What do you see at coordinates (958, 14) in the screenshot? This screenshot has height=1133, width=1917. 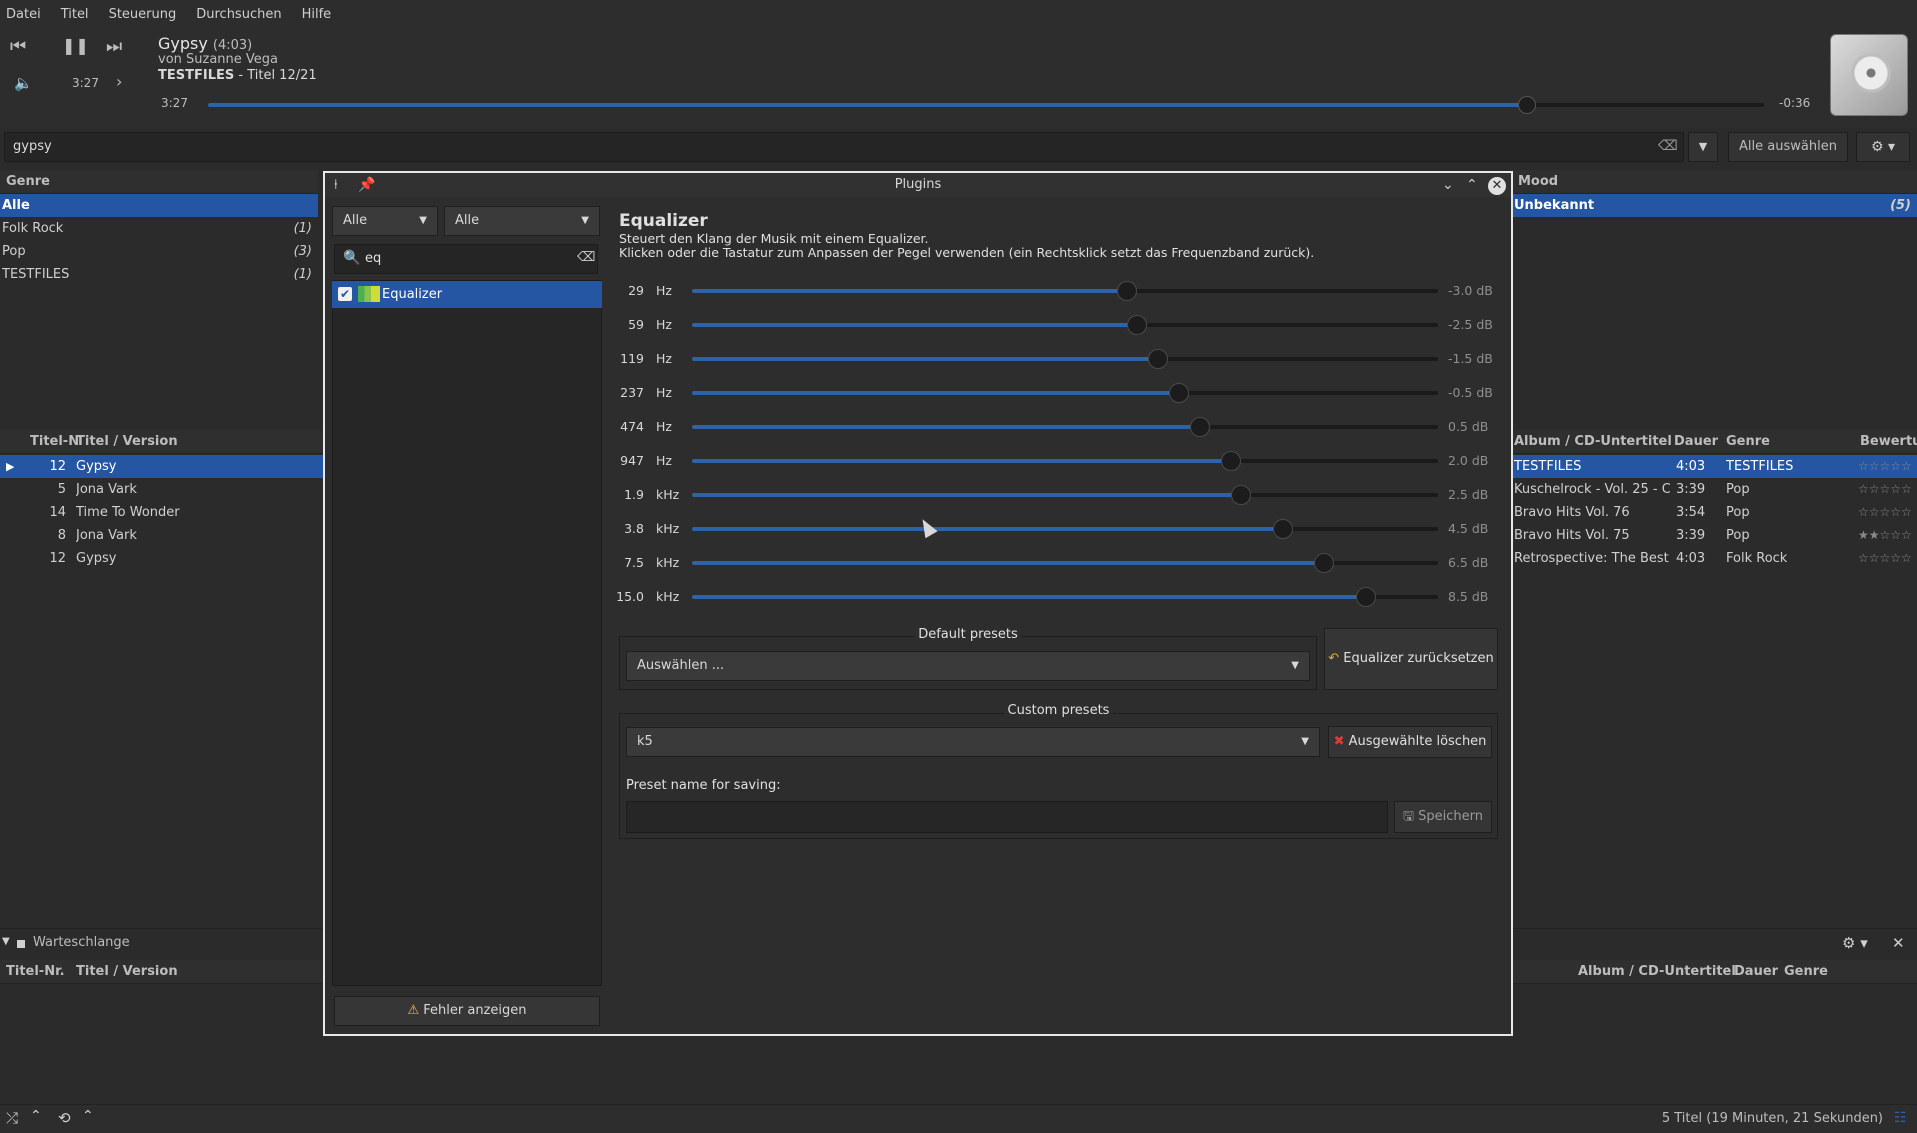 I see `menu-bar: Datei Titel Steuerung Durchsuchen Hilfe` at bounding box center [958, 14].